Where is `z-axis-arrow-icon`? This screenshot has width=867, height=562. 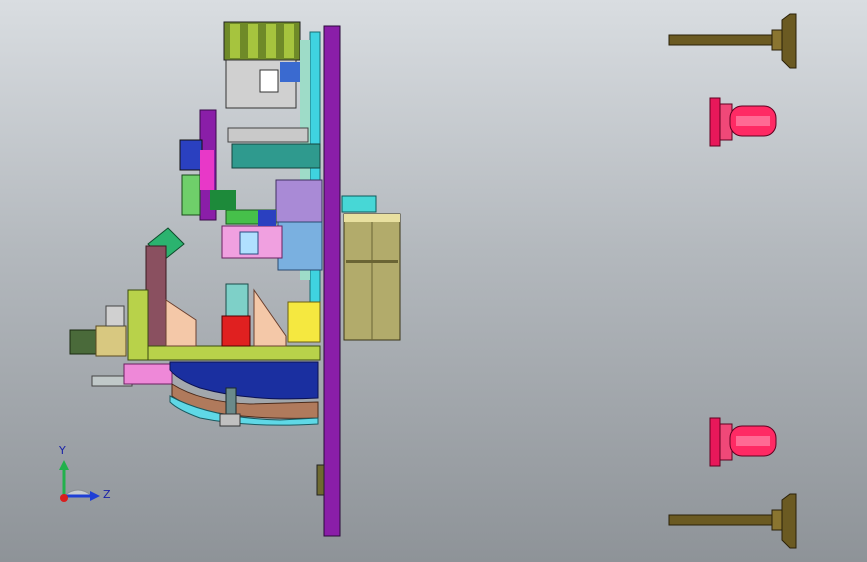
z-axis-arrow-icon is located at coordinates (95, 496).